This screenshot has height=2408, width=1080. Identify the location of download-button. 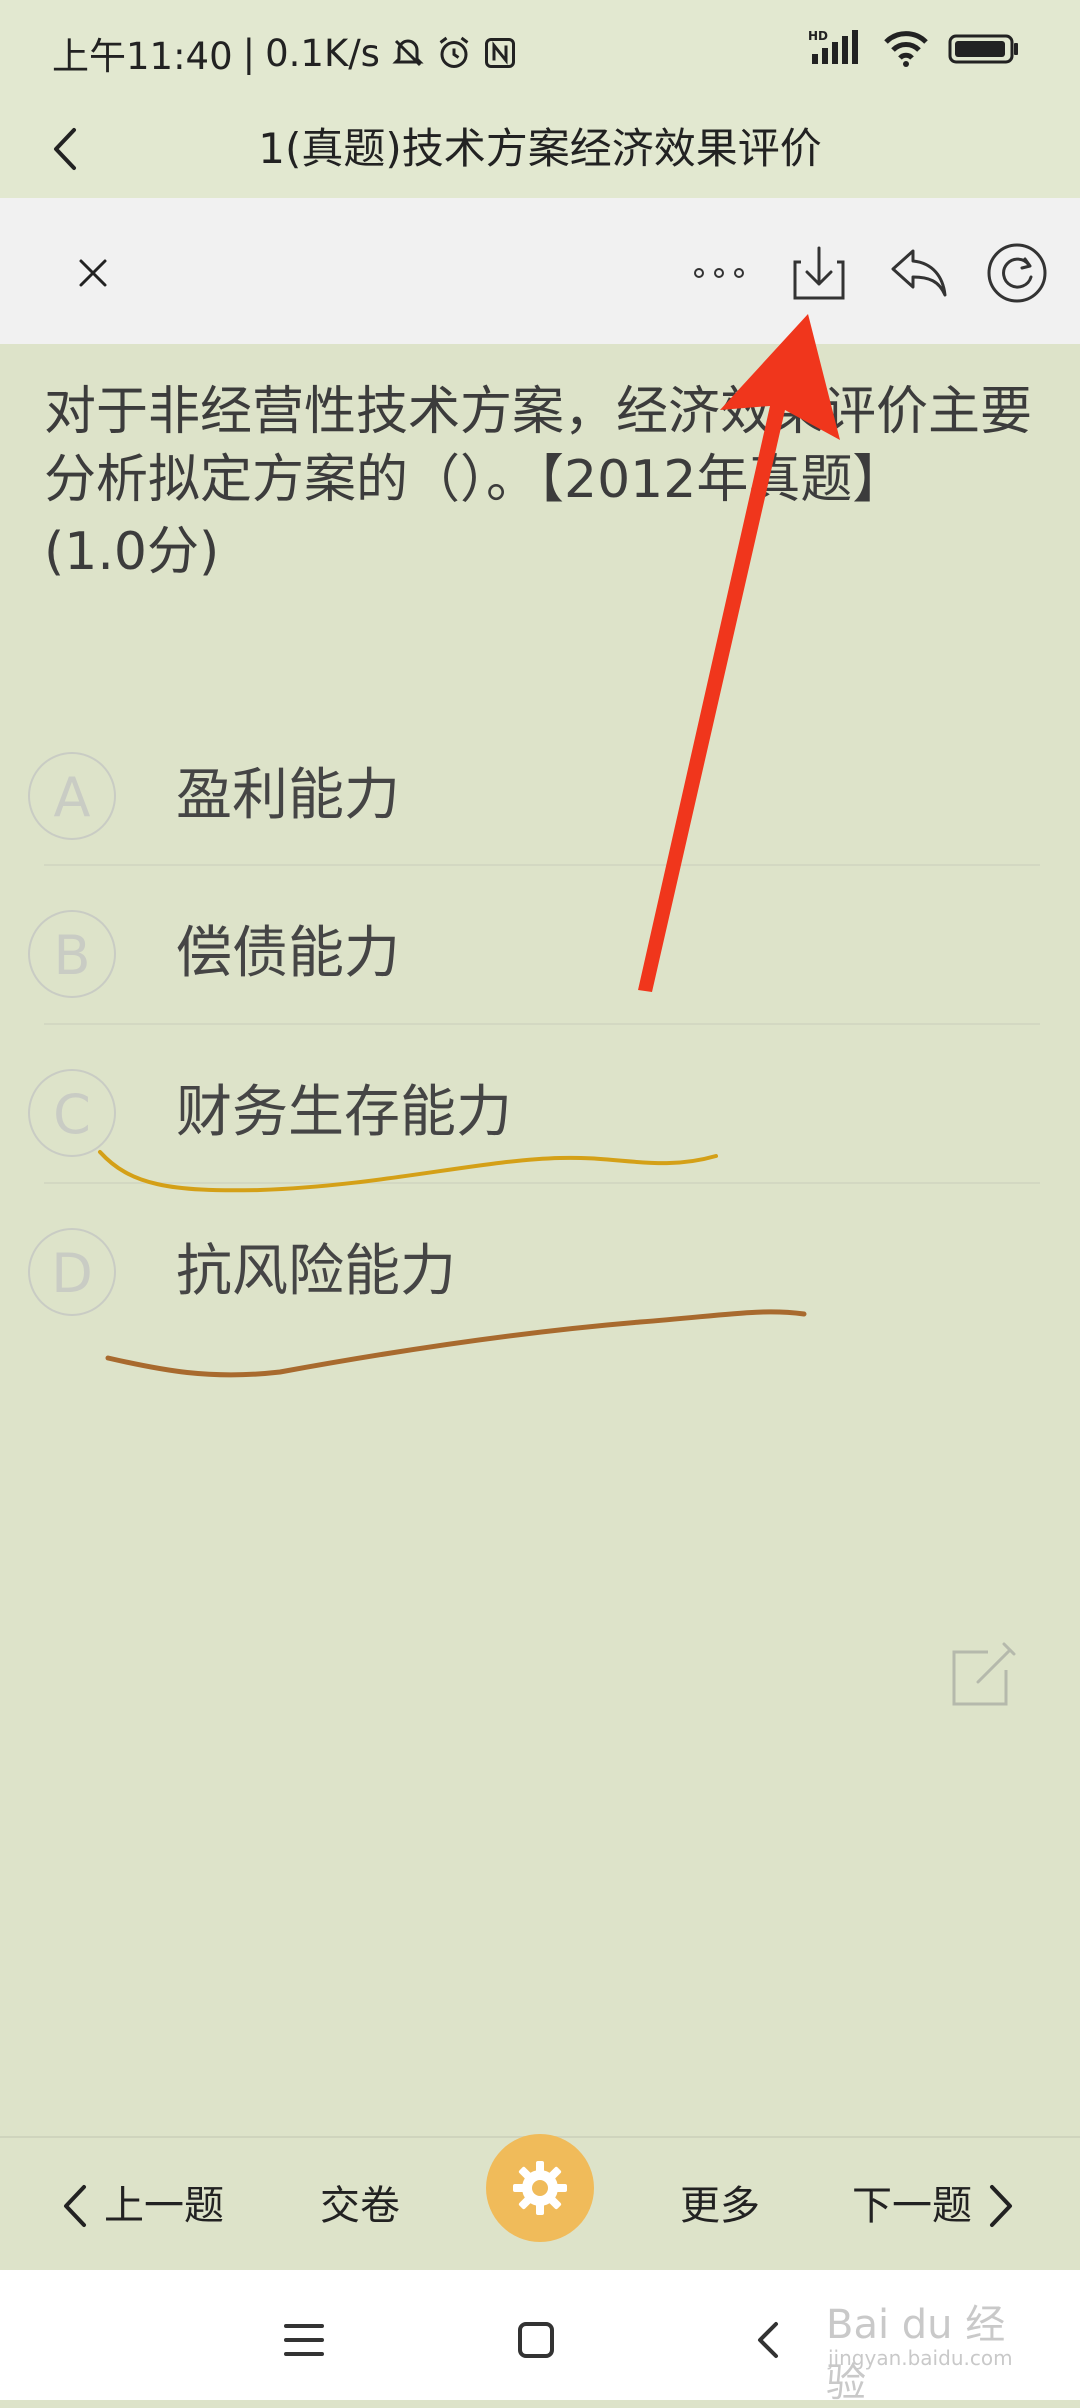
(819, 273).